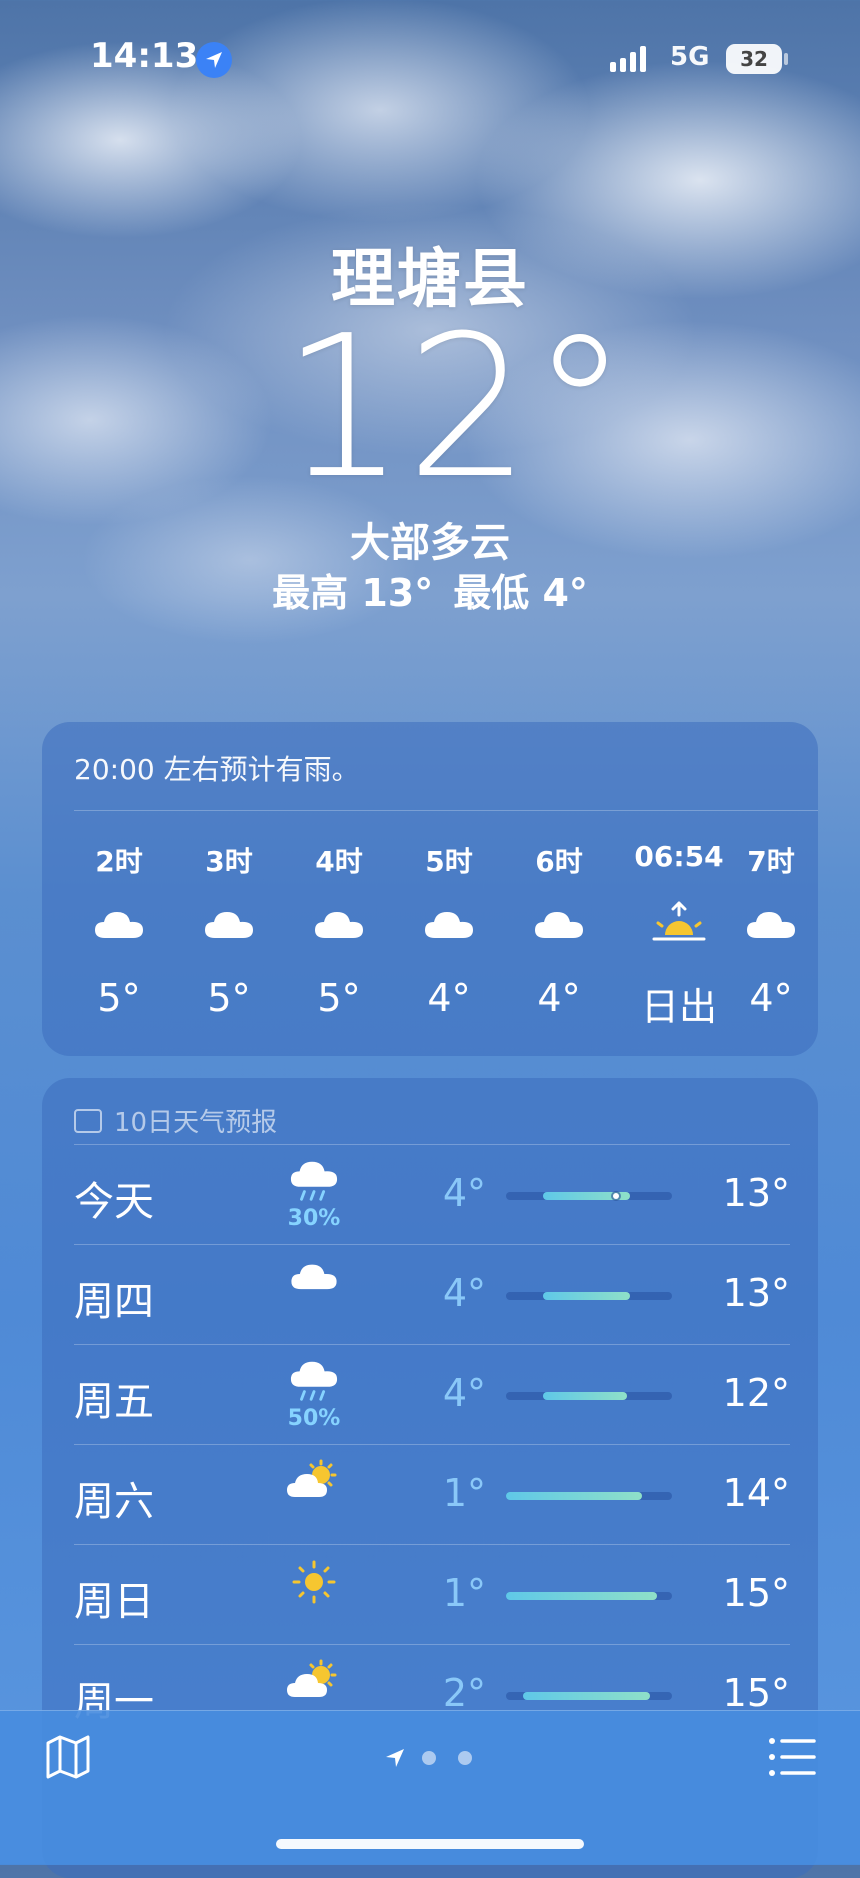  Describe the element at coordinates (615, 1196) in the screenshot. I see `current-temp-dot` at that location.